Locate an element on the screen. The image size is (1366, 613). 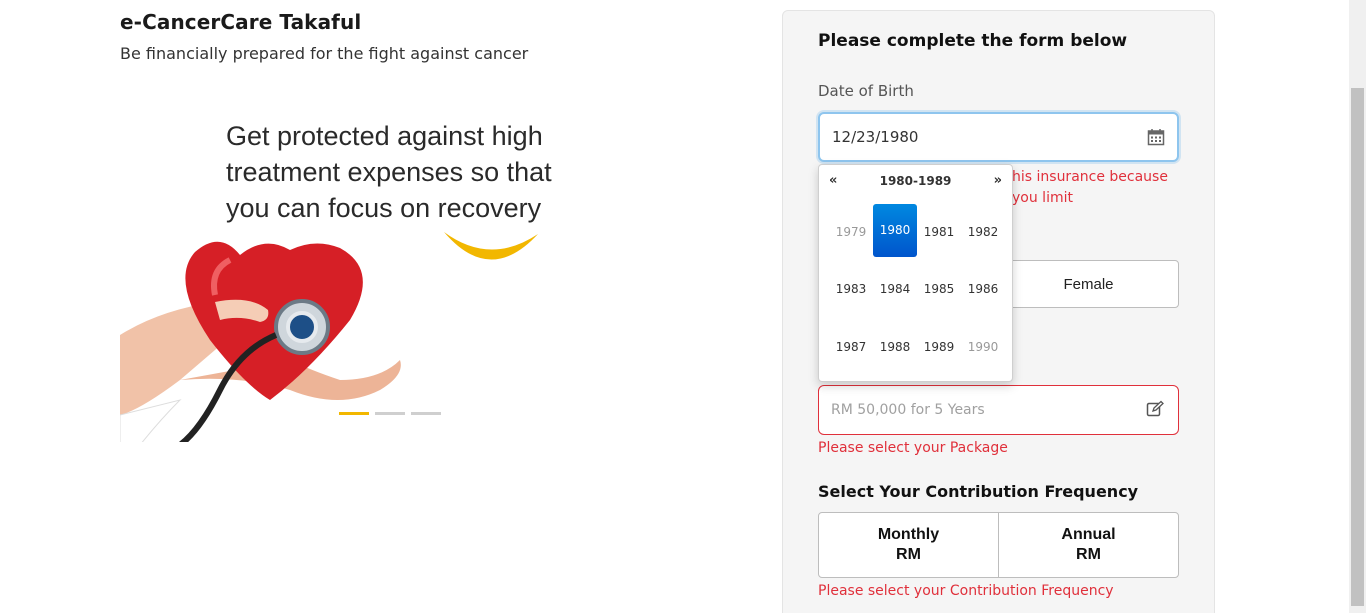
datepicker-year-1985: 1985 is located at coordinates (939, 290).